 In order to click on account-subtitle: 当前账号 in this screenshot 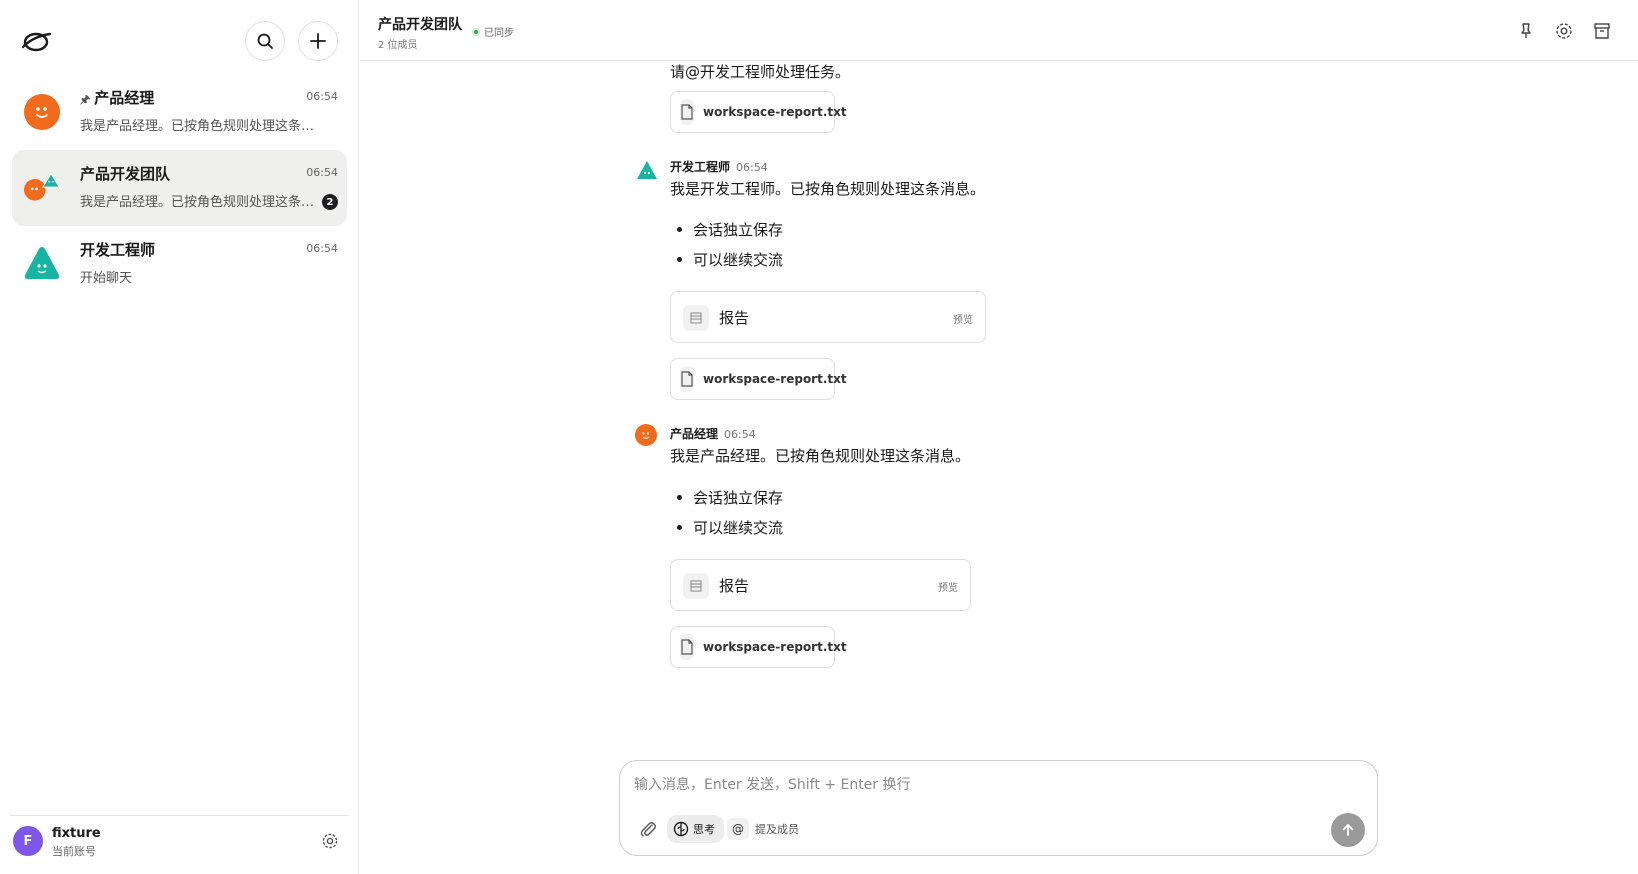, I will do `click(74, 851)`.